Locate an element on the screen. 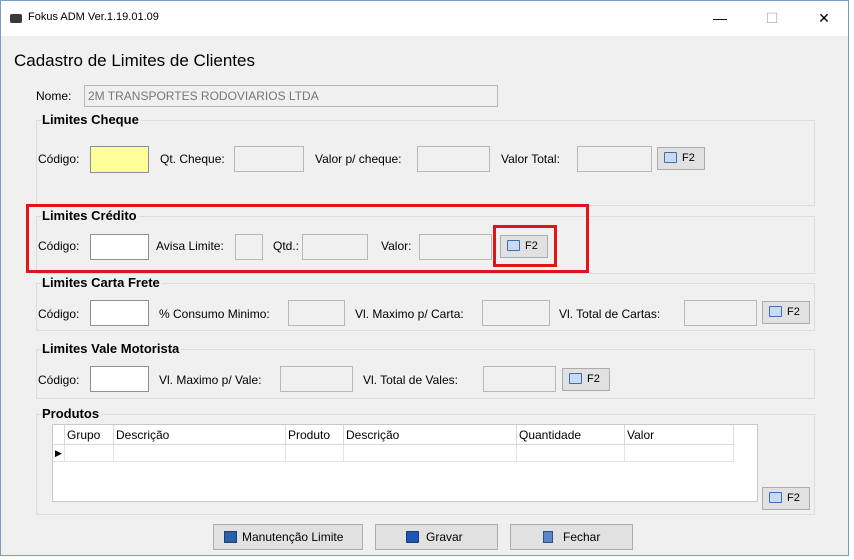 The height and width of the screenshot is (560, 854). close-button: ✕ is located at coordinates (824, 18).